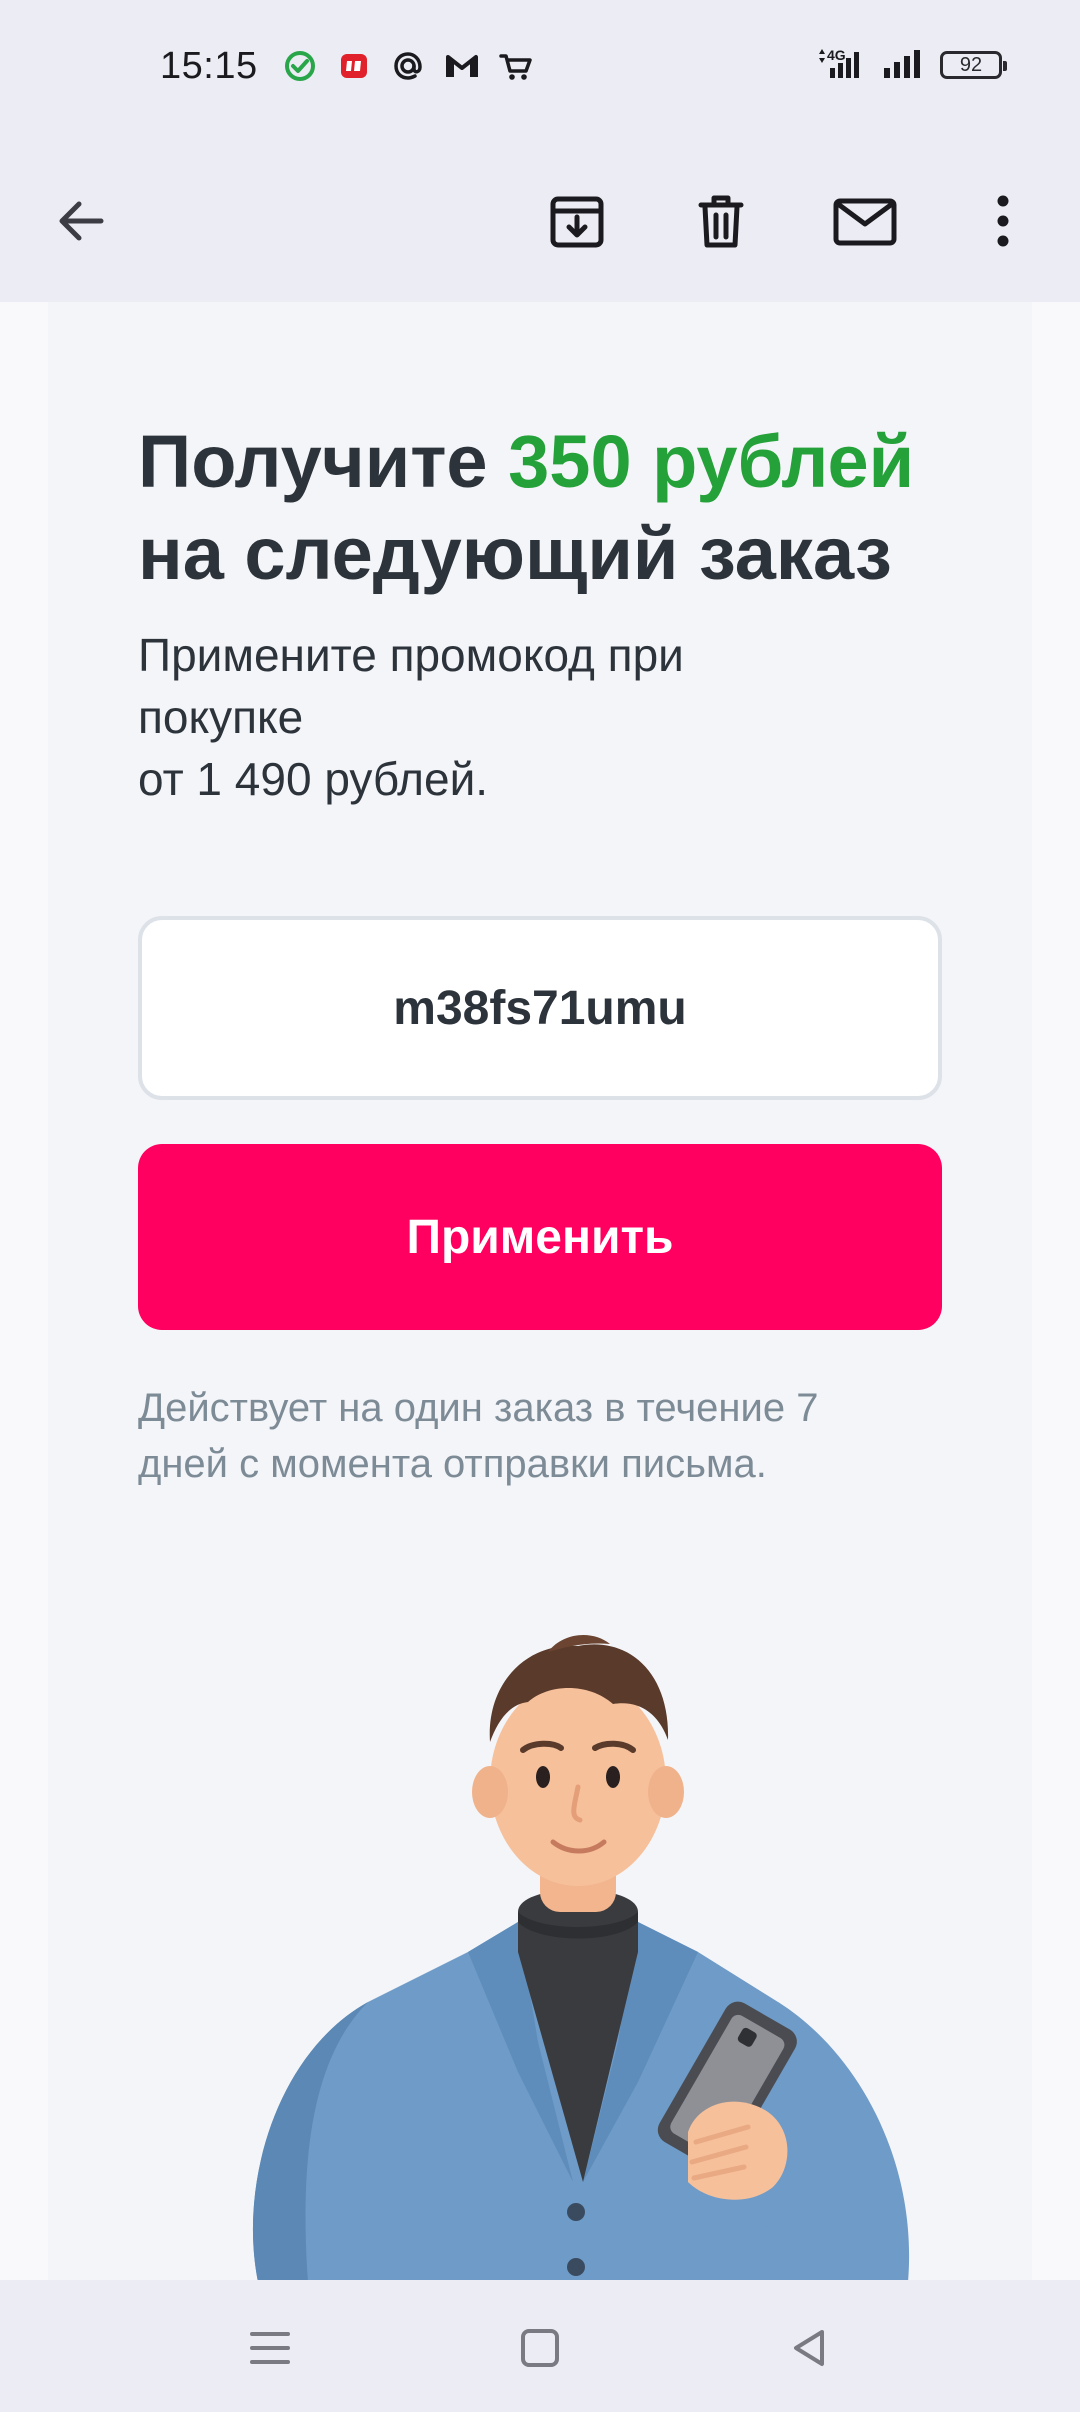 The width and height of the screenshot is (1080, 2412). What do you see at coordinates (354, 66) in the screenshot?
I see `mts-app-icon` at bounding box center [354, 66].